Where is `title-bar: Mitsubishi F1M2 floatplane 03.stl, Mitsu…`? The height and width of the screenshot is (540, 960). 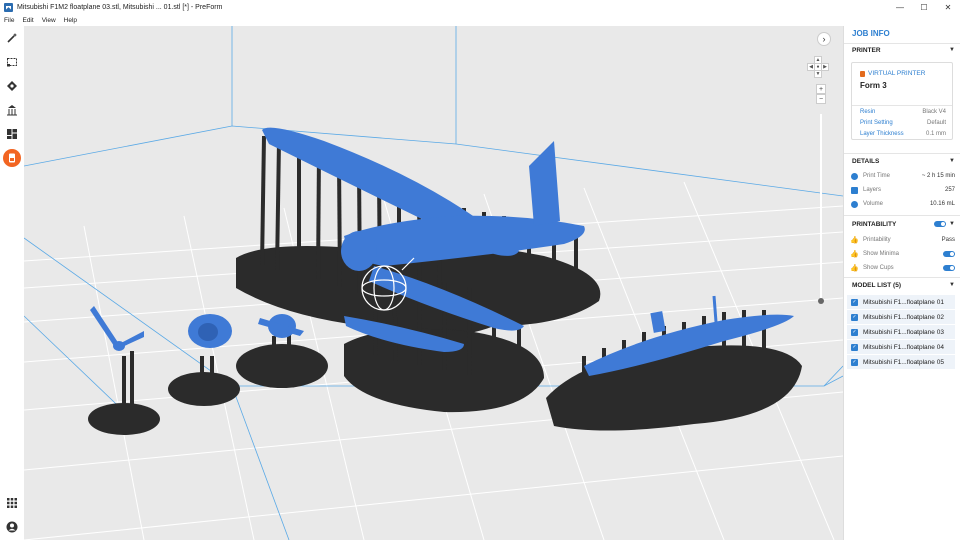
title-bar: Mitsubishi F1M2 floatplane 03.stl, Mitsu… is located at coordinates (480, 7).